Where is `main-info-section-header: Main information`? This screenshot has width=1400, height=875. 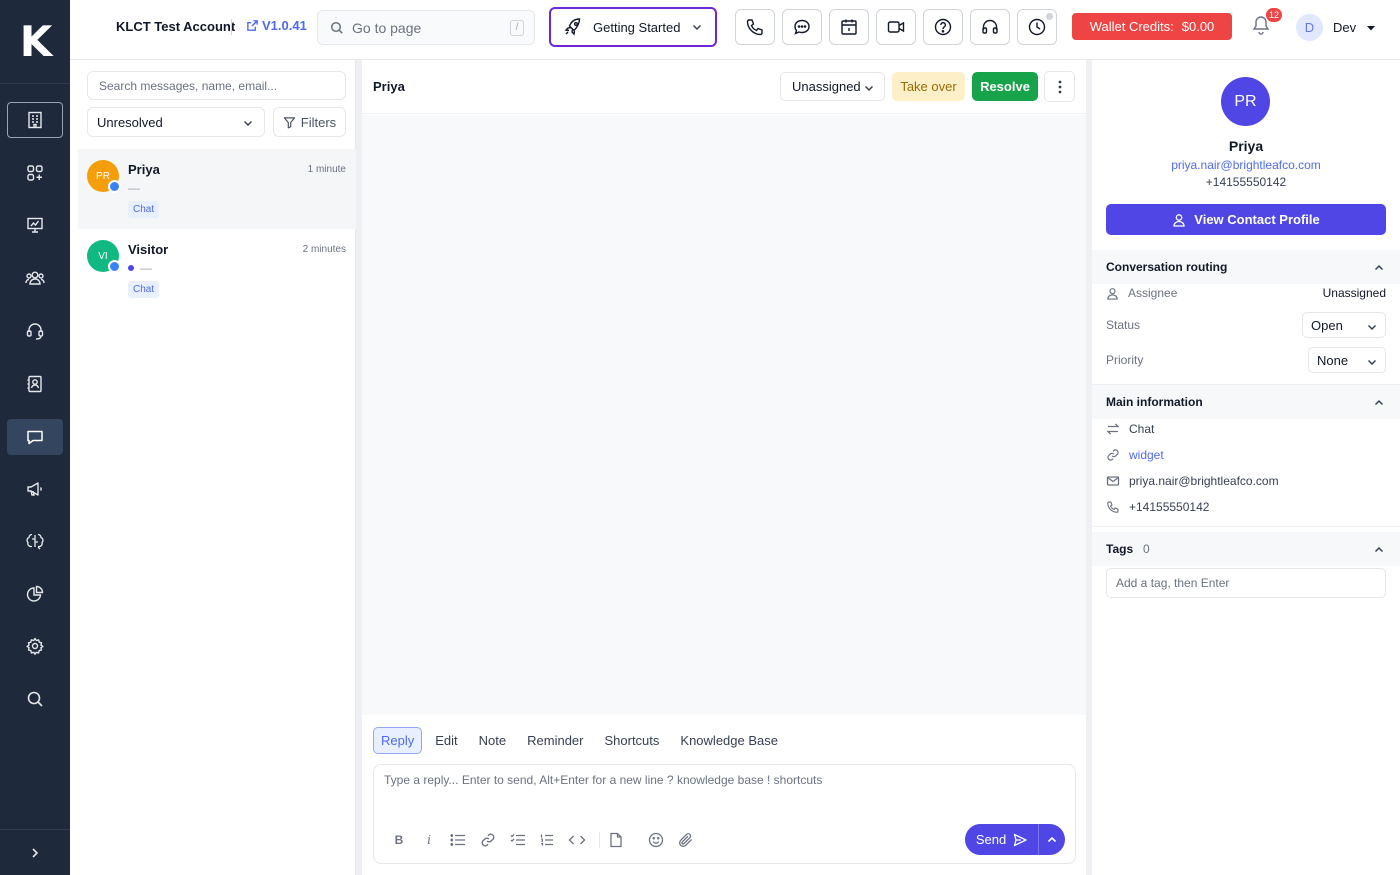
main-info-section-header: Main information is located at coordinates (1246, 402).